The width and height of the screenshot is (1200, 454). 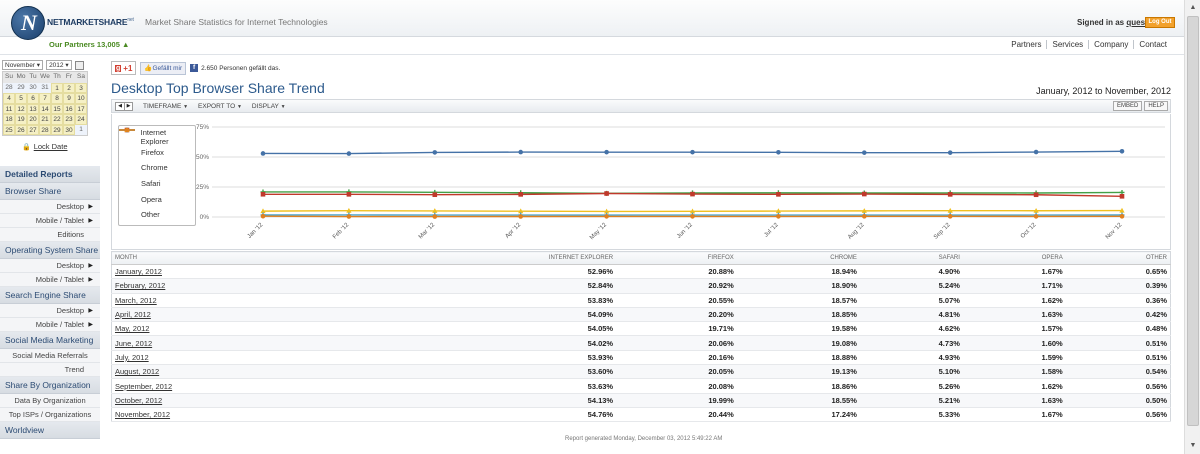 I want to click on column-header: INTERNET EXPLORER, so click(x=484, y=258).